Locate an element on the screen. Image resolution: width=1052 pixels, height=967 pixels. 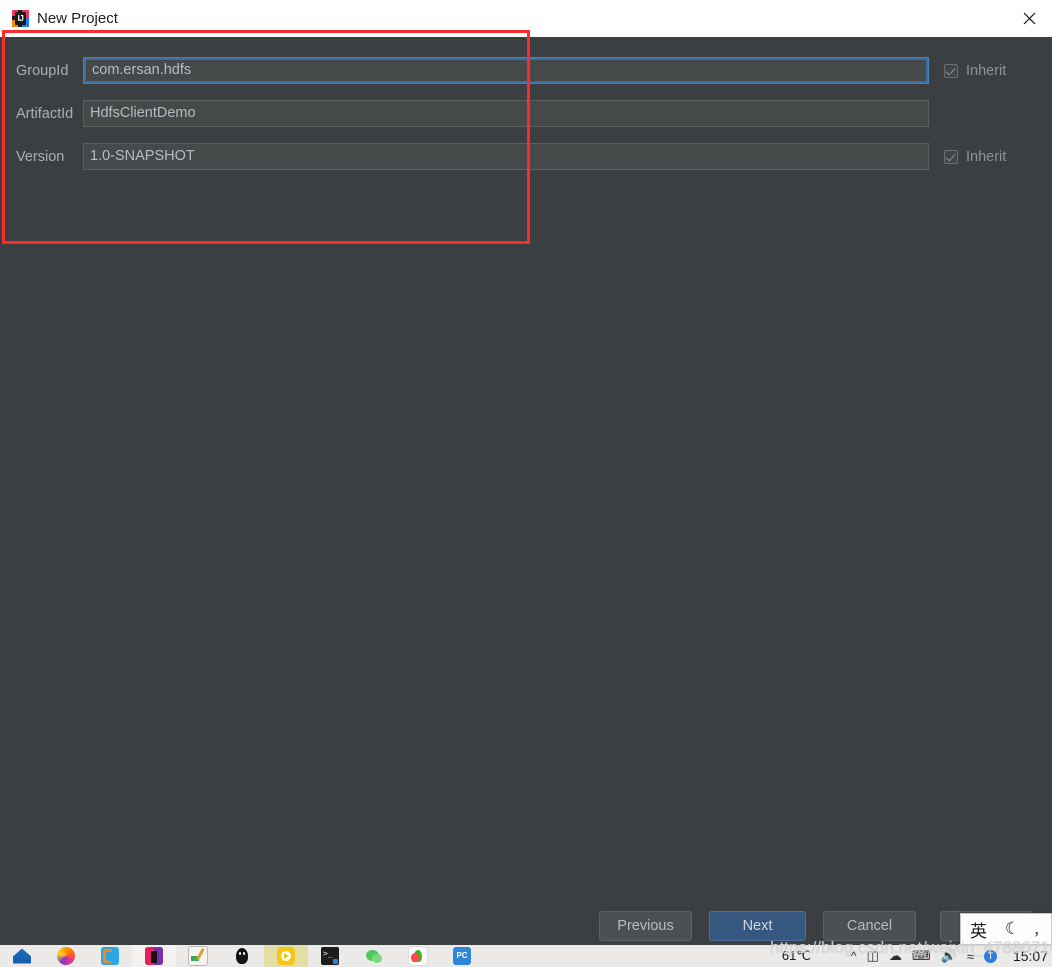
taskbar-item-pycharm: PC is located at coordinates (462, 956).